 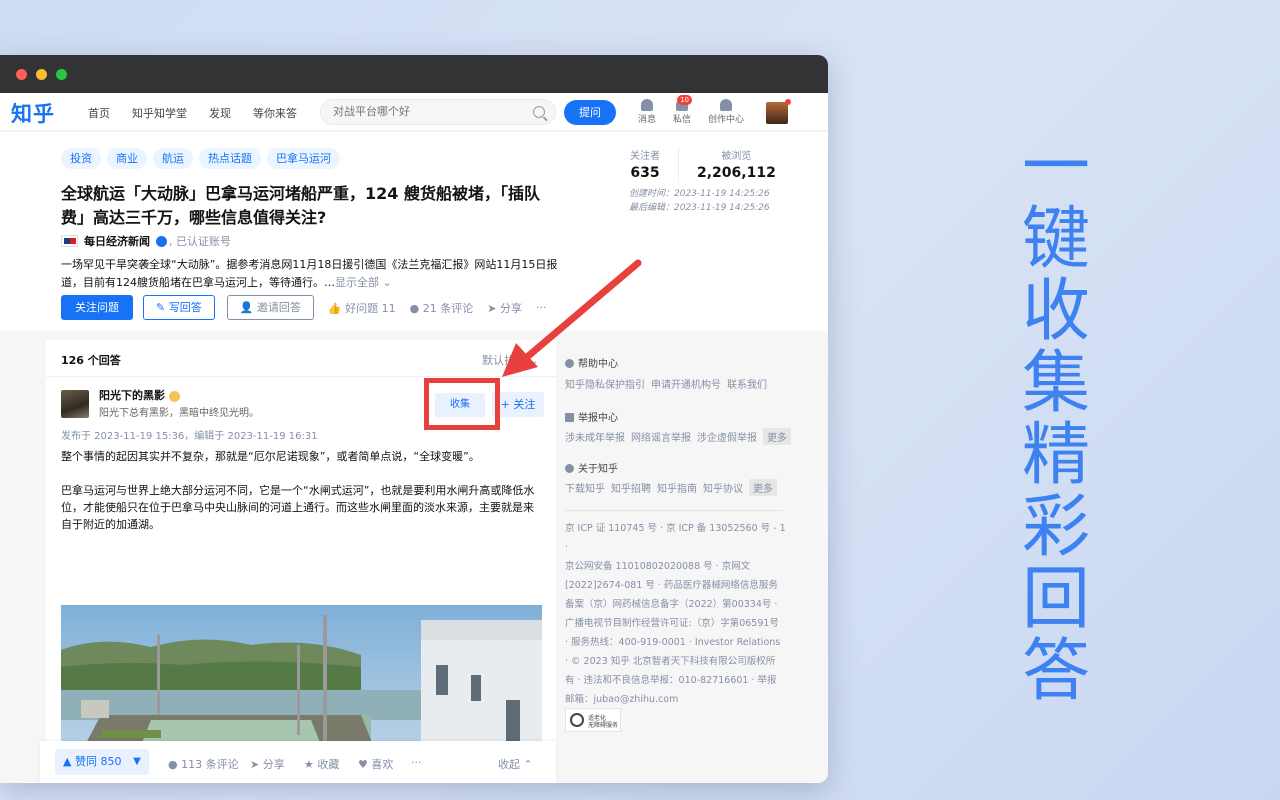 I want to click on terms-link: 知乎协议, so click(x=723, y=489).